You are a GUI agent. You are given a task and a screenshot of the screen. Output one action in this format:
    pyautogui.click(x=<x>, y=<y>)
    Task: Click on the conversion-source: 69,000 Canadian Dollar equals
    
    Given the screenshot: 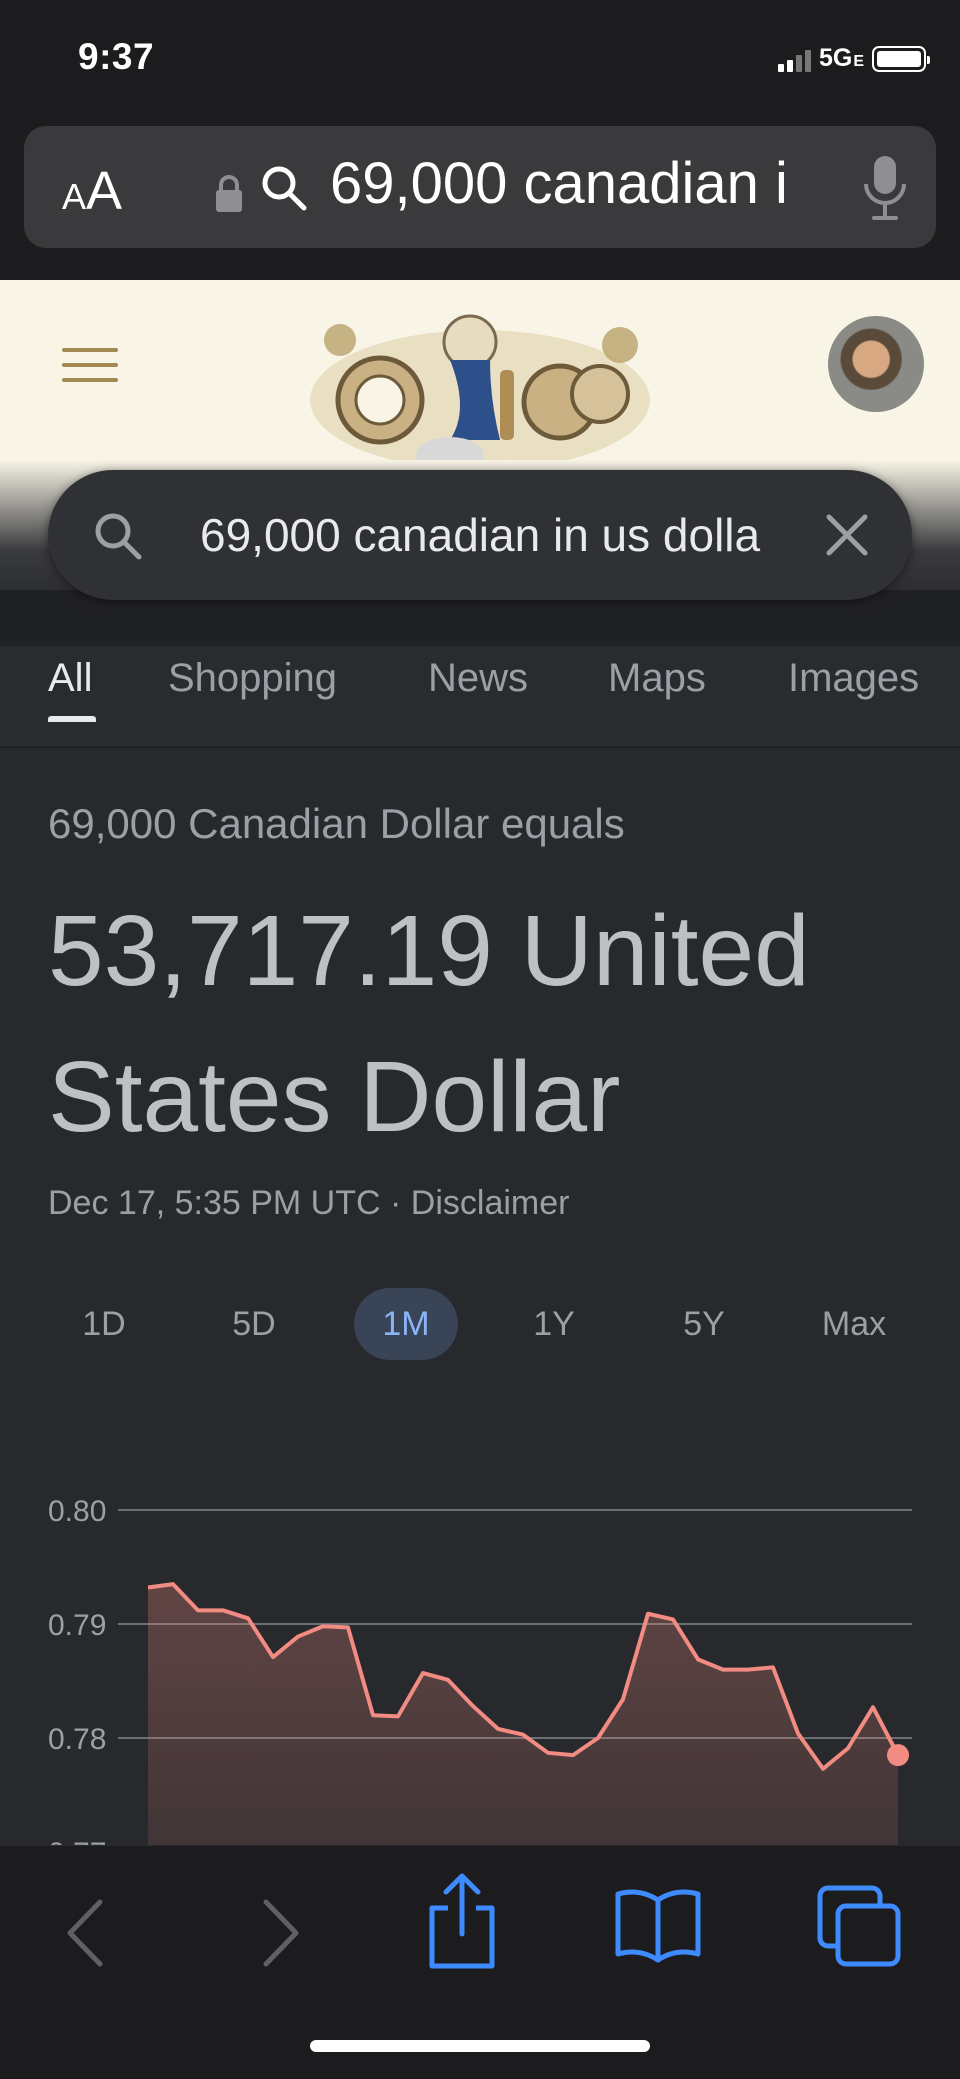 What is the action you would take?
    pyautogui.click(x=336, y=823)
    